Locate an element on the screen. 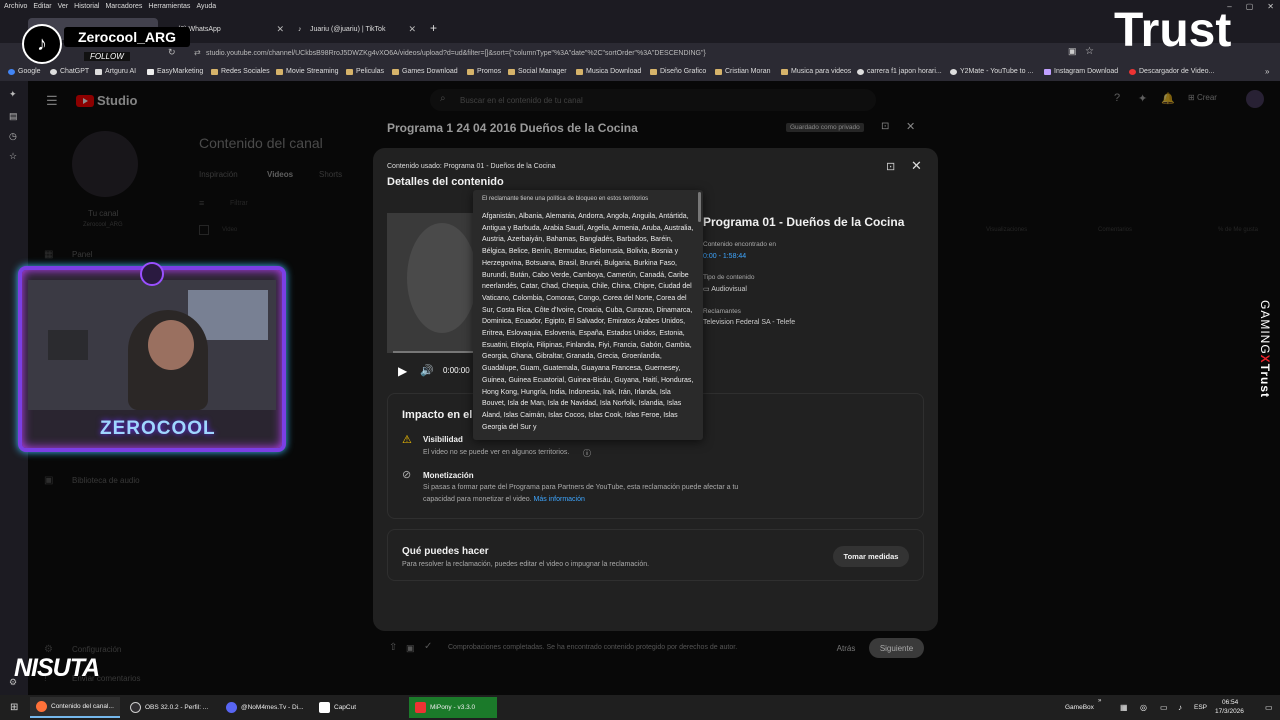 The width and height of the screenshot is (1280, 720). menu-editar: Editar is located at coordinates (42, 6).